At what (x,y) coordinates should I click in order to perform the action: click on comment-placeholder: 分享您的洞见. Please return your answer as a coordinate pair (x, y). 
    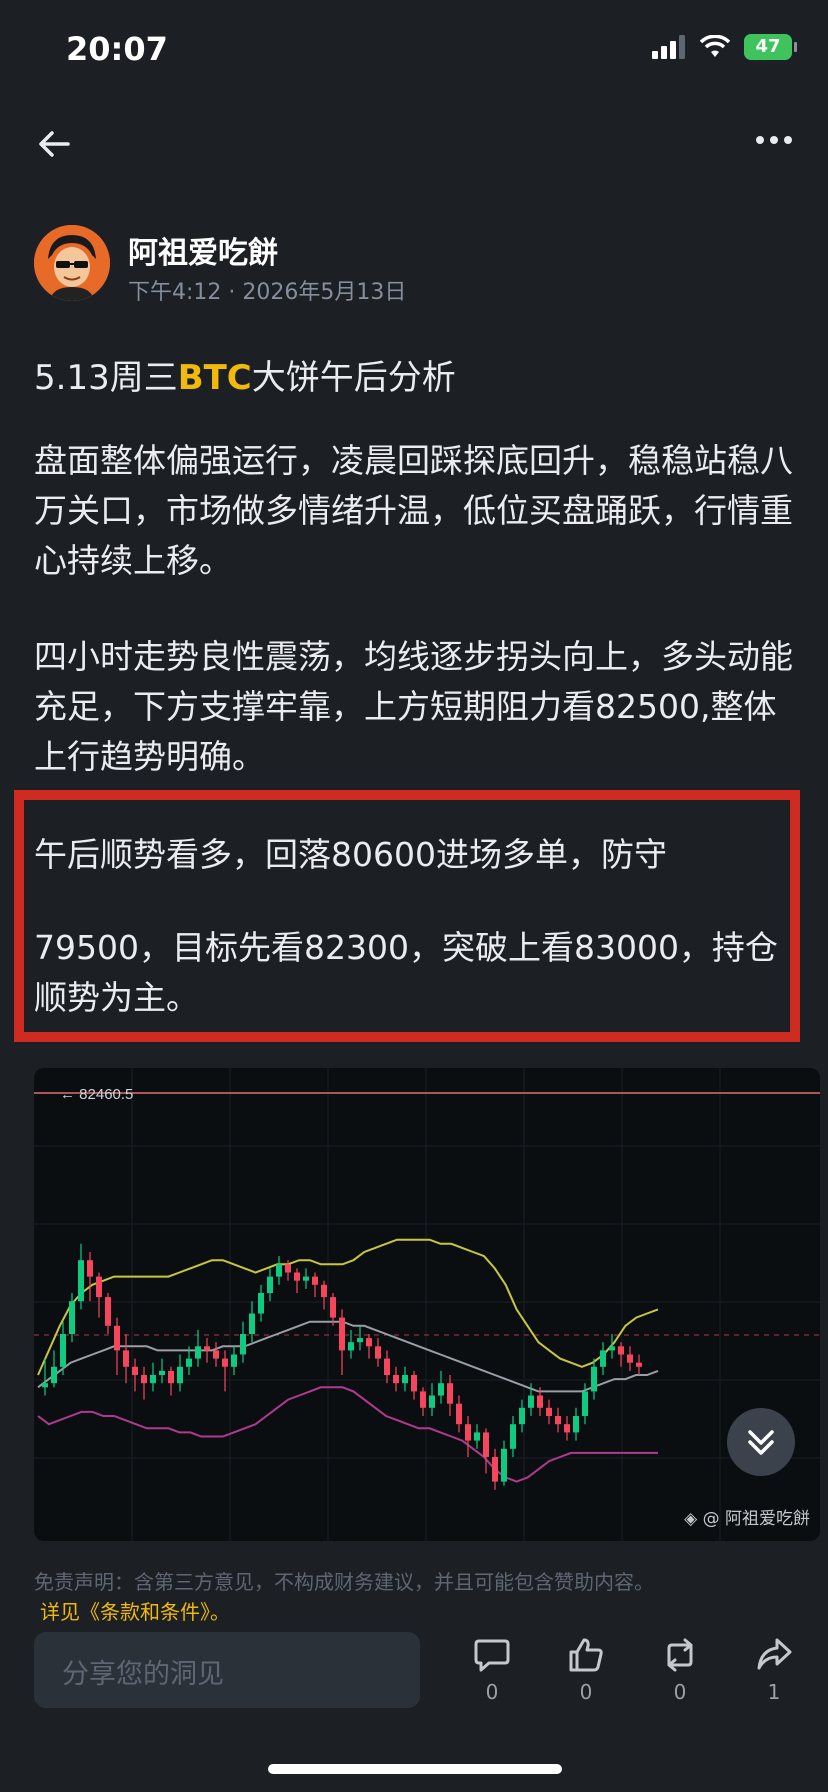
    Looking at the image, I should click on (143, 1671).